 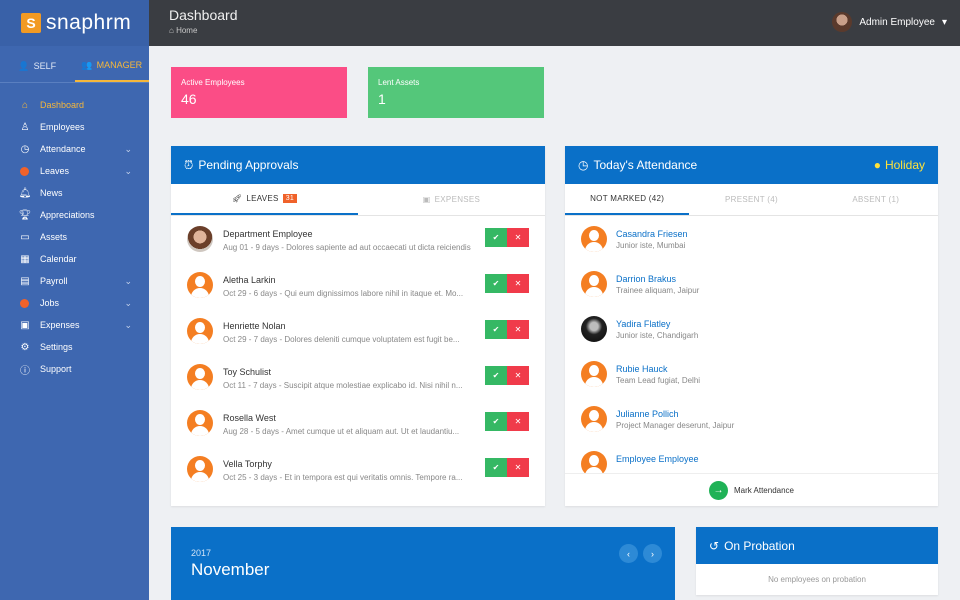 I want to click on sidebar-item-attendance: ◷Attendance⌄, so click(x=74, y=149).